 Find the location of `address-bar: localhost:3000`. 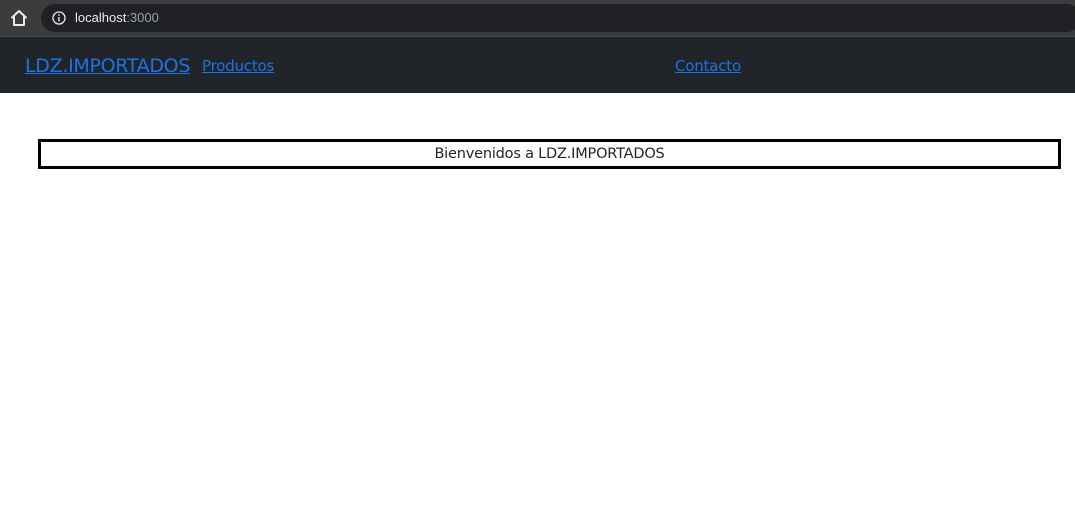

address-bar: localhost:3000 is located at coordinates (558, 18).